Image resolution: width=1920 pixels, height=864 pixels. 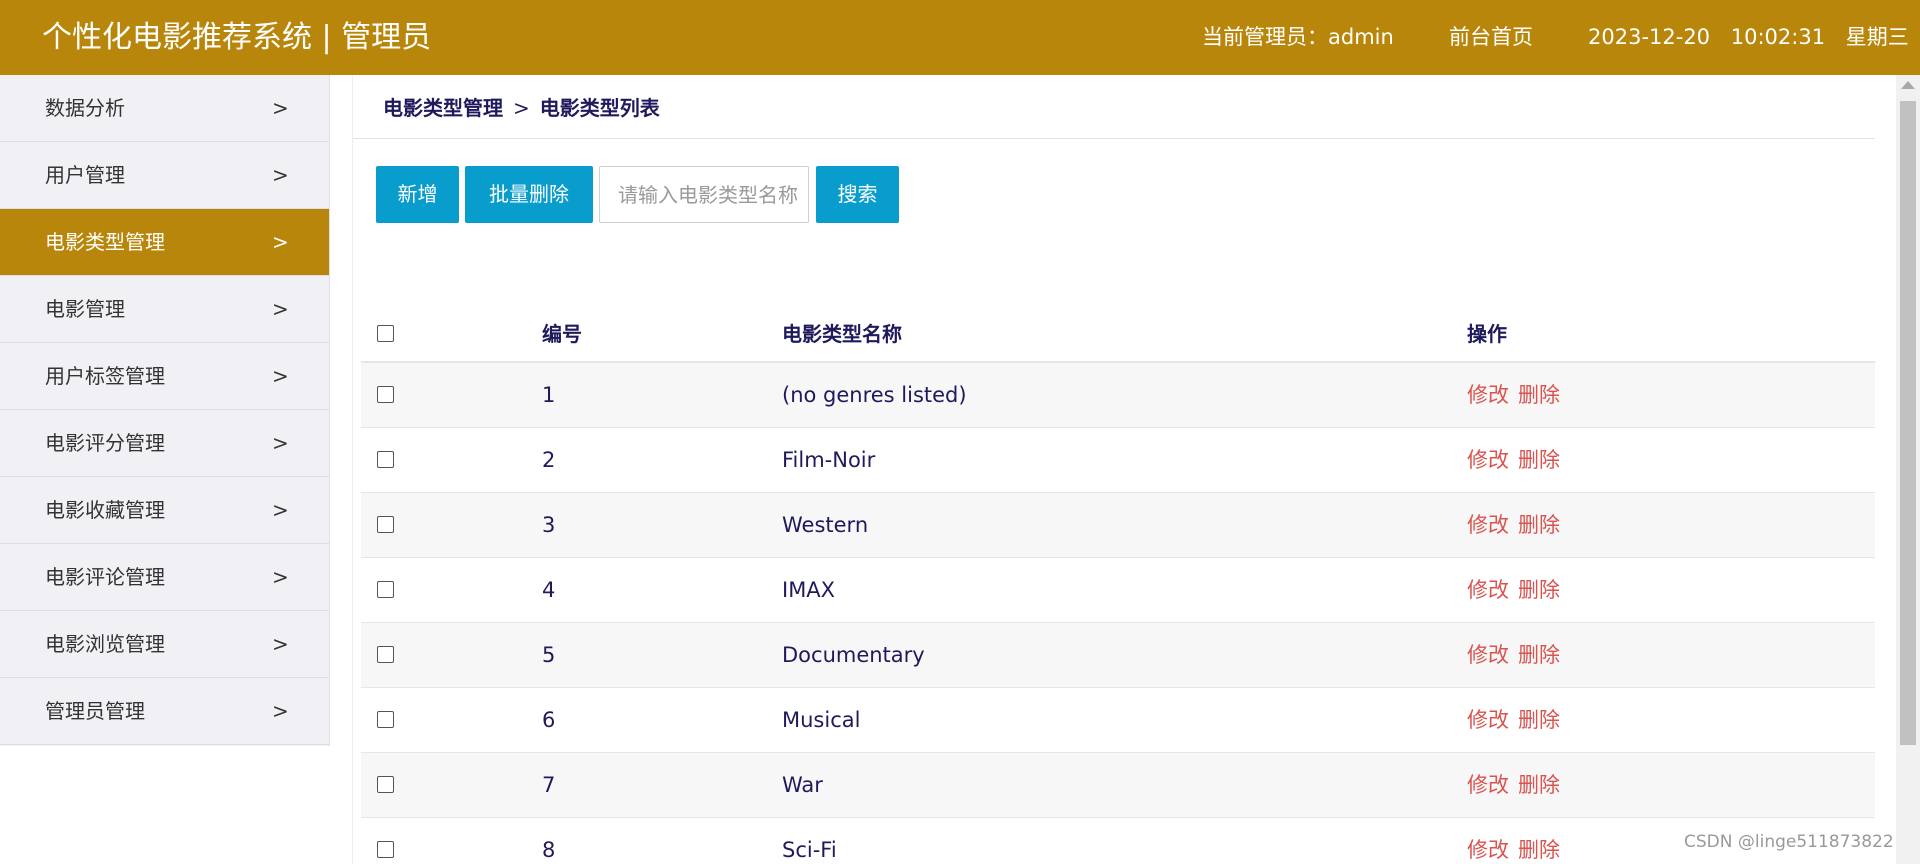 I want to click on genre-id: 2, so click(x=549, y=460).